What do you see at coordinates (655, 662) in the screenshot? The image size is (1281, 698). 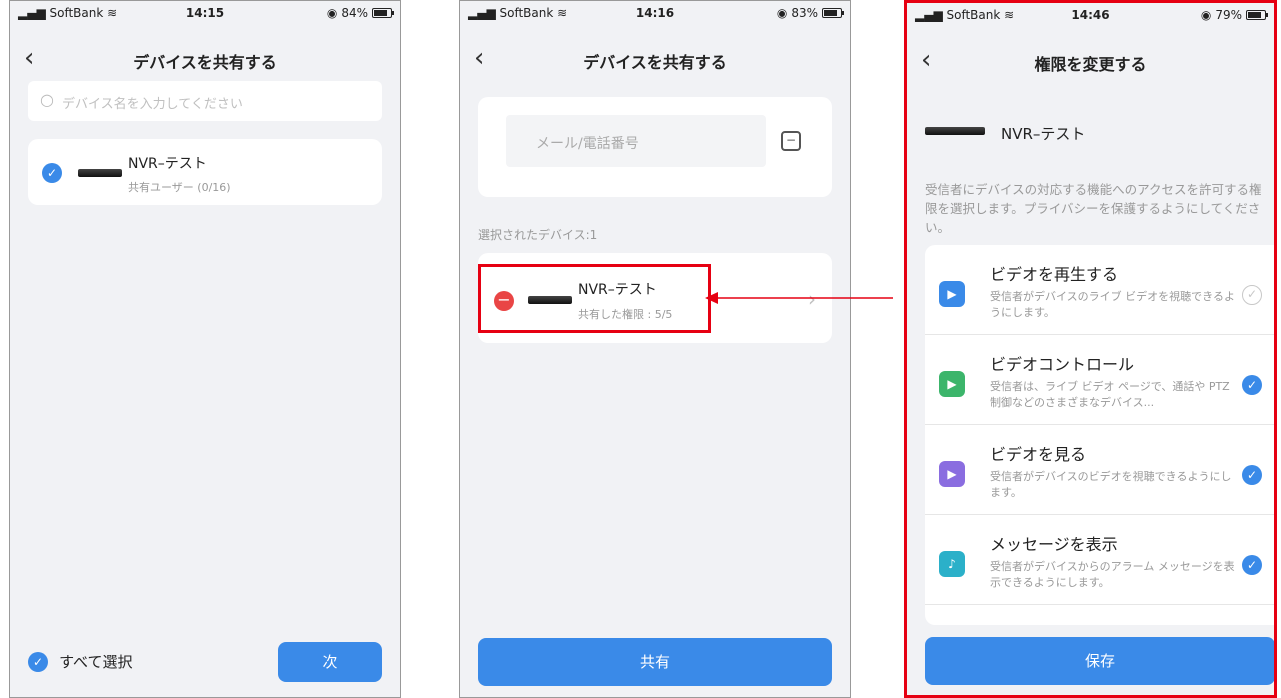 I see `share-button: 共有` at bounding box center [655, 662].